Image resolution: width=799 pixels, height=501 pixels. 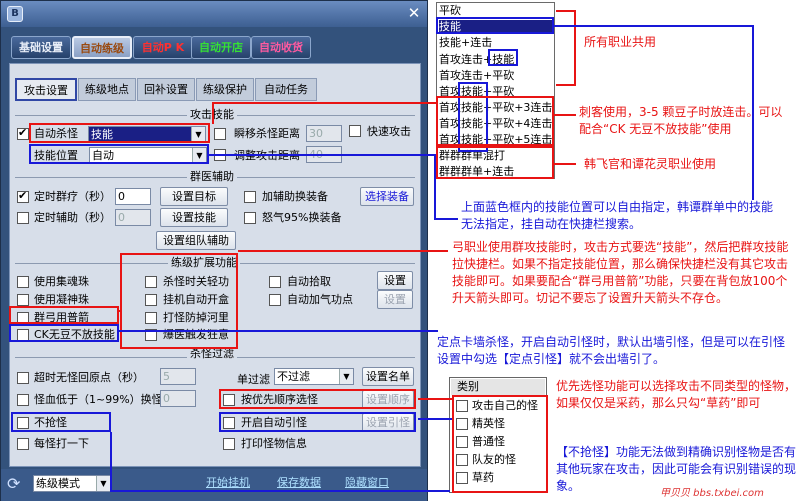 What do you see at coordinates (395, 280) in the screenshot?
I see `pick-settings-button: 设置` at bounding box center [395, 280].